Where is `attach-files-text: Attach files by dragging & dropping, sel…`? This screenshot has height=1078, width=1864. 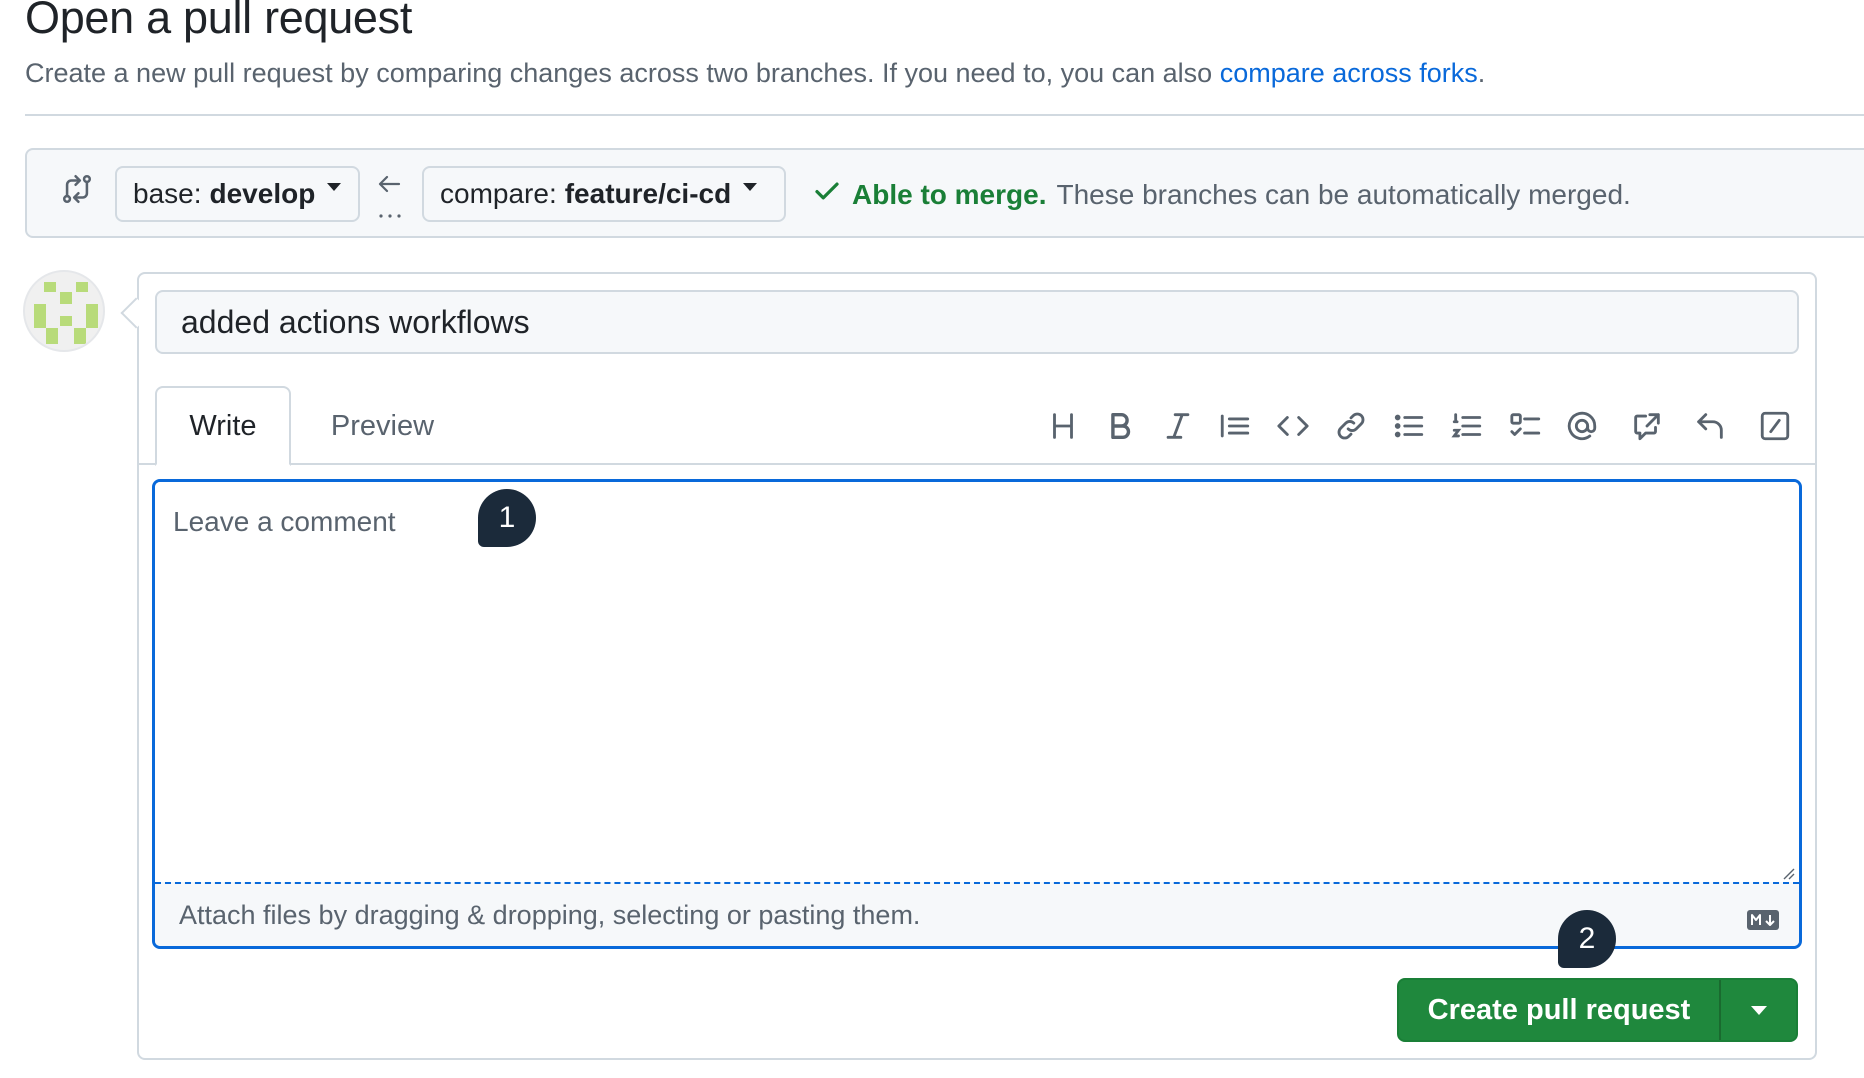 attach-files-text: Attach files by dragging & dropping, sel… is located at coordinates (550, 914).